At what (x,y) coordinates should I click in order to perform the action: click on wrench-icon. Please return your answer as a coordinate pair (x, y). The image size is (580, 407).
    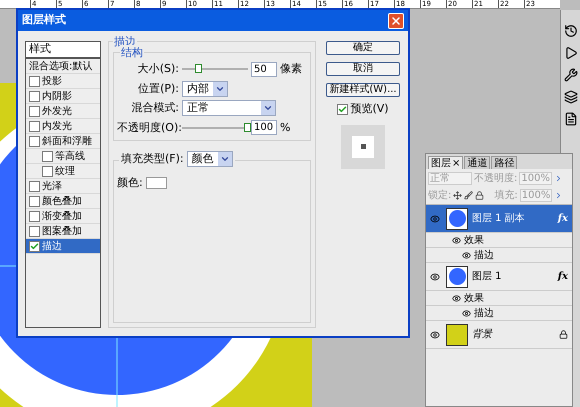
    Looking at the image, I should click on (571, 75).